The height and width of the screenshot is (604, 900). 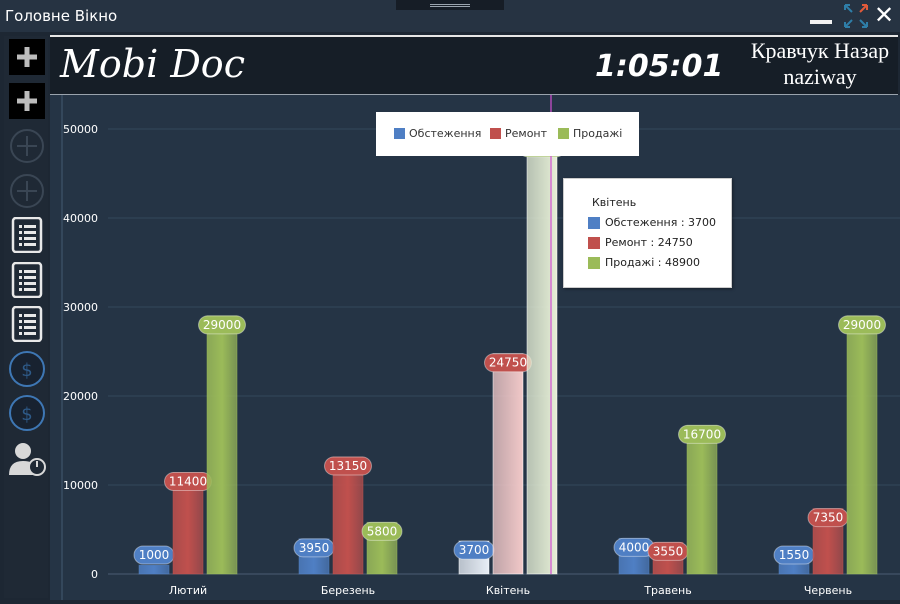 I want to click on tooltip-title: Квітень, so click(x=614, y=202).